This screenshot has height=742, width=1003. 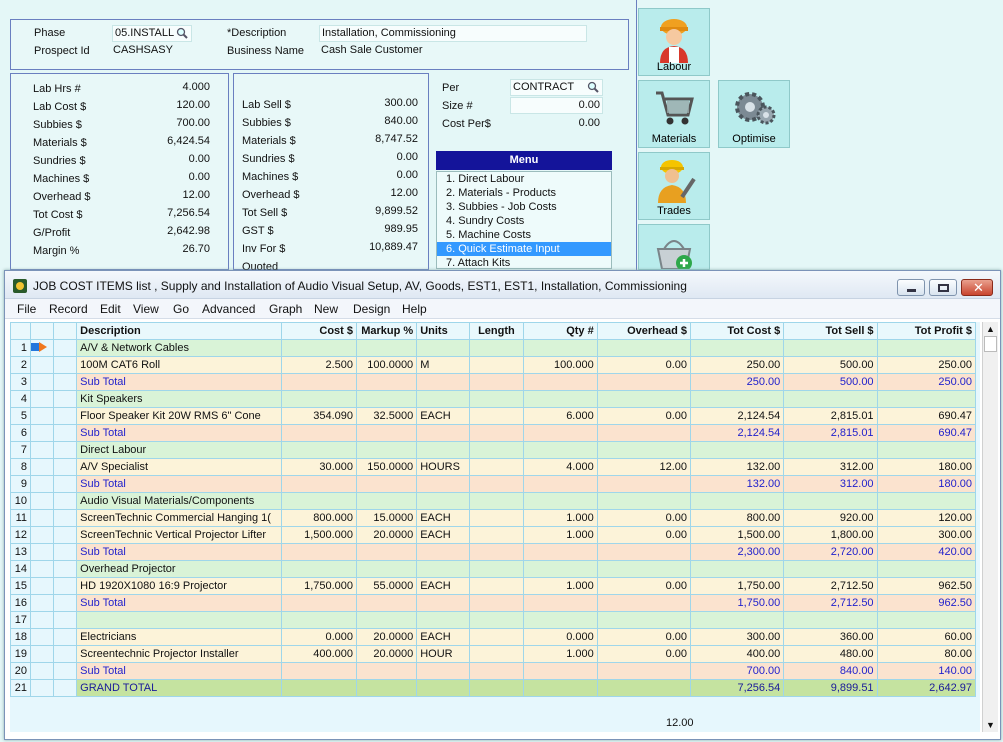 What do you see at coordinates (737, 552) in the screenshot?
I see `cell-totcost: 2,300.00` at bounding box center [737, 552].